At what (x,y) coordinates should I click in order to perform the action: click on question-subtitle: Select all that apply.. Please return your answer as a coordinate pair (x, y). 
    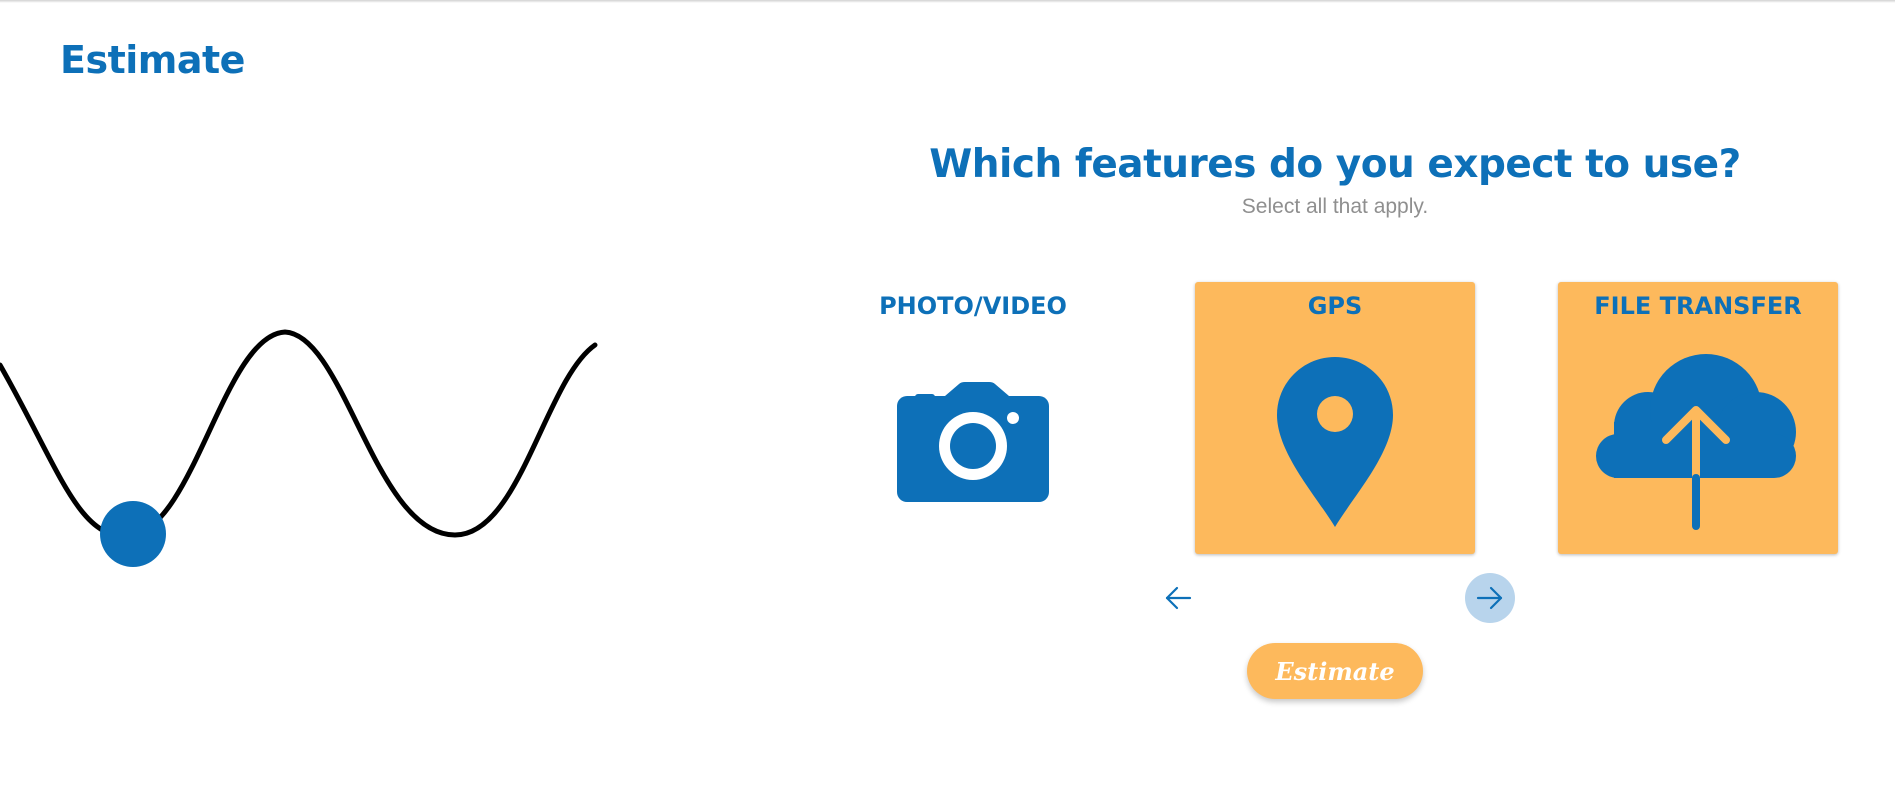
    Looking at the image, I should click on (1335, 206).